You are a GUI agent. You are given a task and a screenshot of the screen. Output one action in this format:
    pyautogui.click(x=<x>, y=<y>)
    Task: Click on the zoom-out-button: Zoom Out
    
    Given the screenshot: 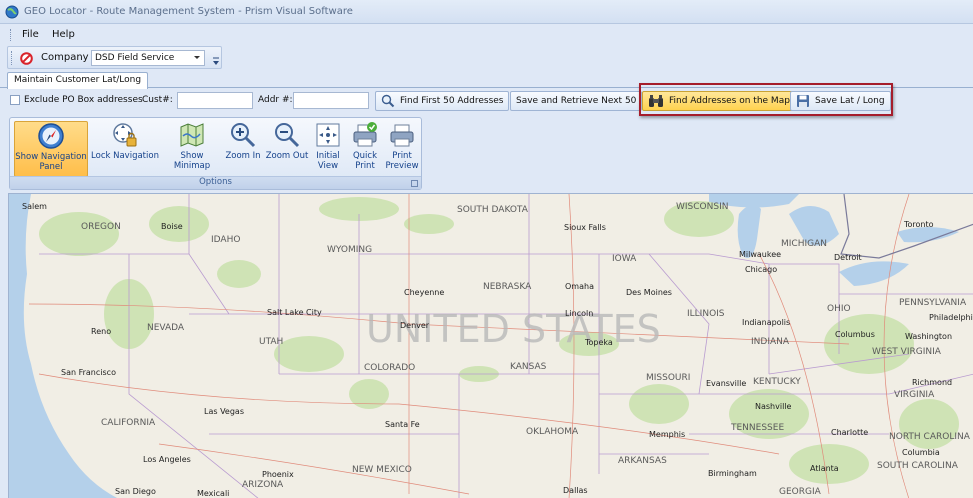 What is the action you would take?
    pyautogui.click(x=287, y=149)
    